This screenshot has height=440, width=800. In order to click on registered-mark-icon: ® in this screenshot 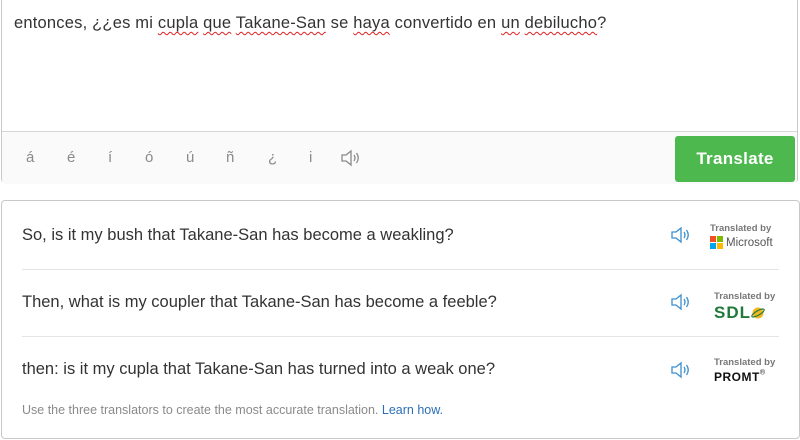, I will do `click(762, 373)`.